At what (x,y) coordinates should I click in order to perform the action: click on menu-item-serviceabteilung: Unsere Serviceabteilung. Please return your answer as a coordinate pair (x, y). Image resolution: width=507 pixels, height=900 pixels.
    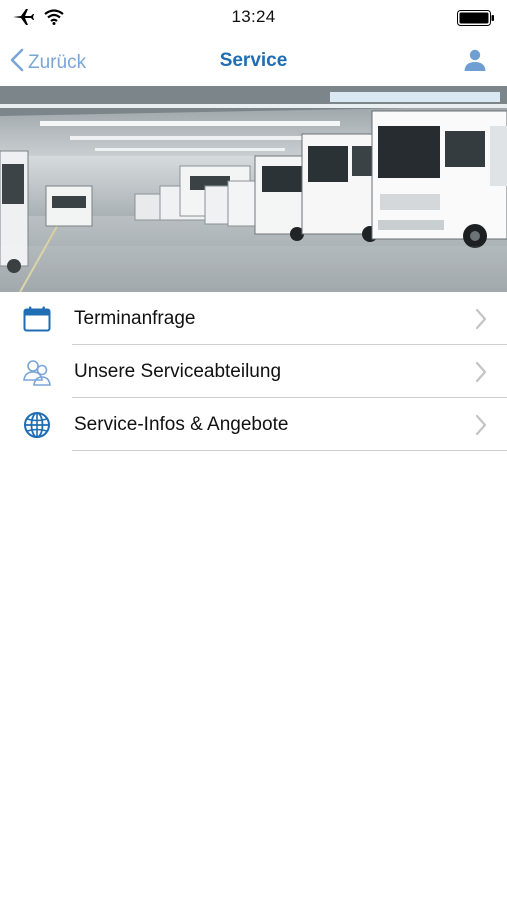
    Looking at the image, I should click on (253, 371).